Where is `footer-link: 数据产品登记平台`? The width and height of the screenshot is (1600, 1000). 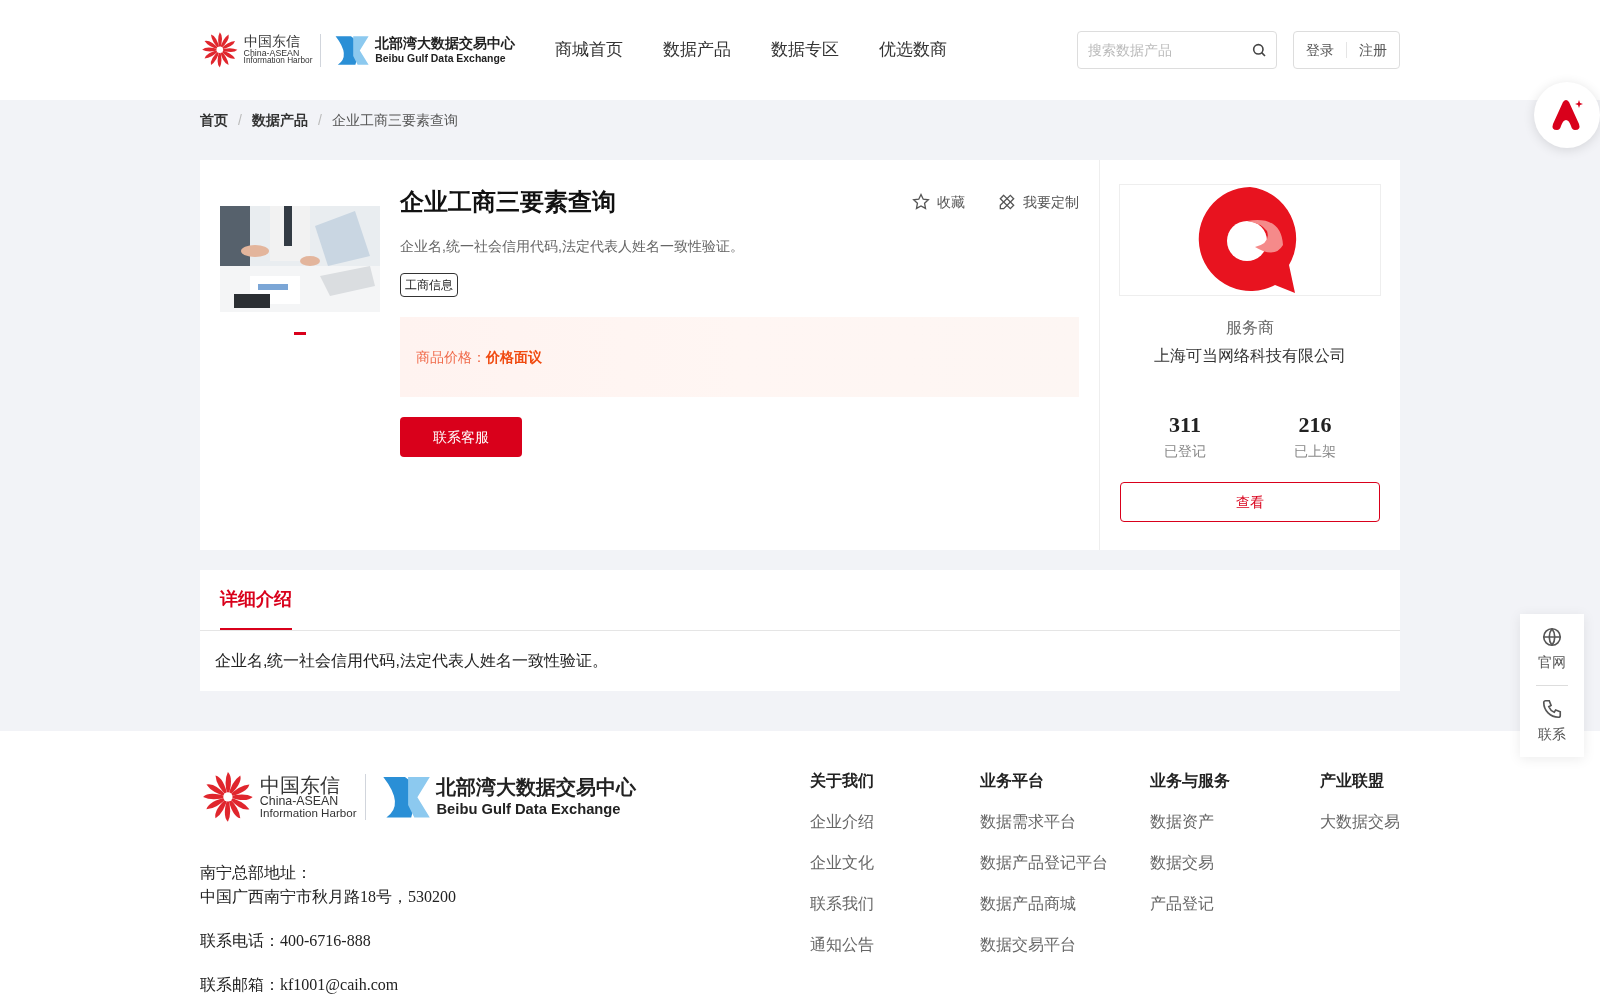 footer-link: 数据产品登记平台 is located at coordinates (1065, 863).